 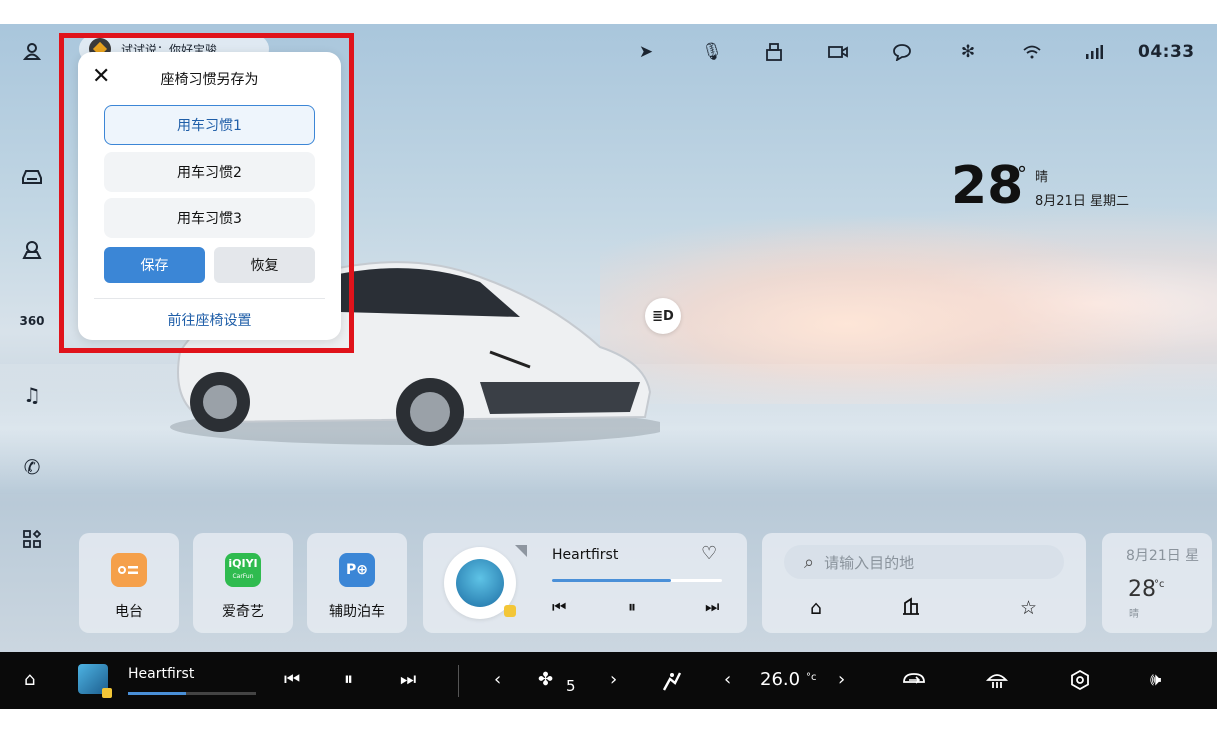 What do you see at coordinates (357, 612) in the screenshot?
I see `app-parking-label: 辅助泊车` at bounding box center [357, 612].